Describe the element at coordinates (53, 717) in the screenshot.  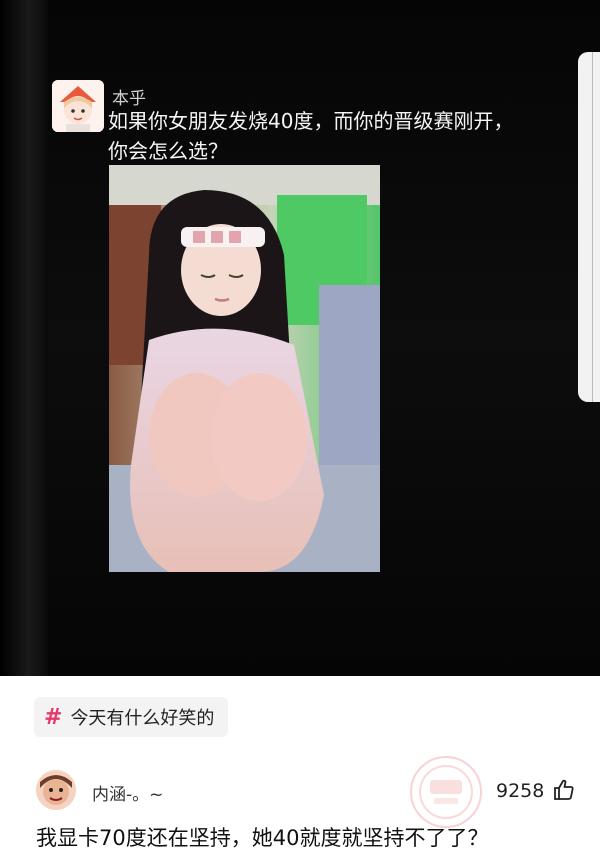
I see `hash-icon: #` at that location.